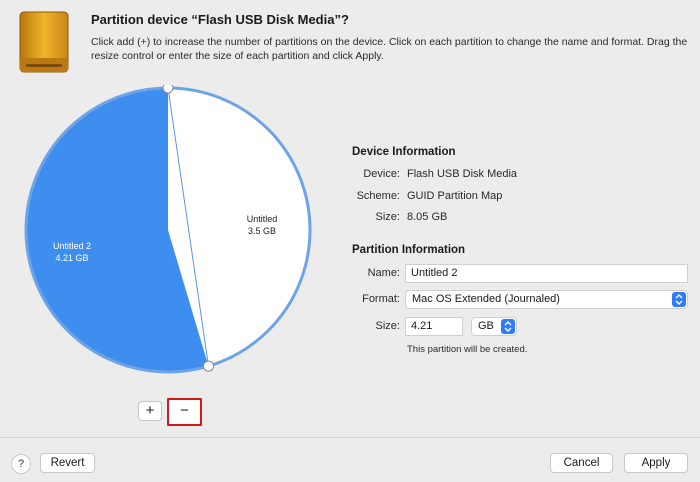  I want to click on dialog-title: Partition device “Flash USB Disk Media”?, so click(220, 19).